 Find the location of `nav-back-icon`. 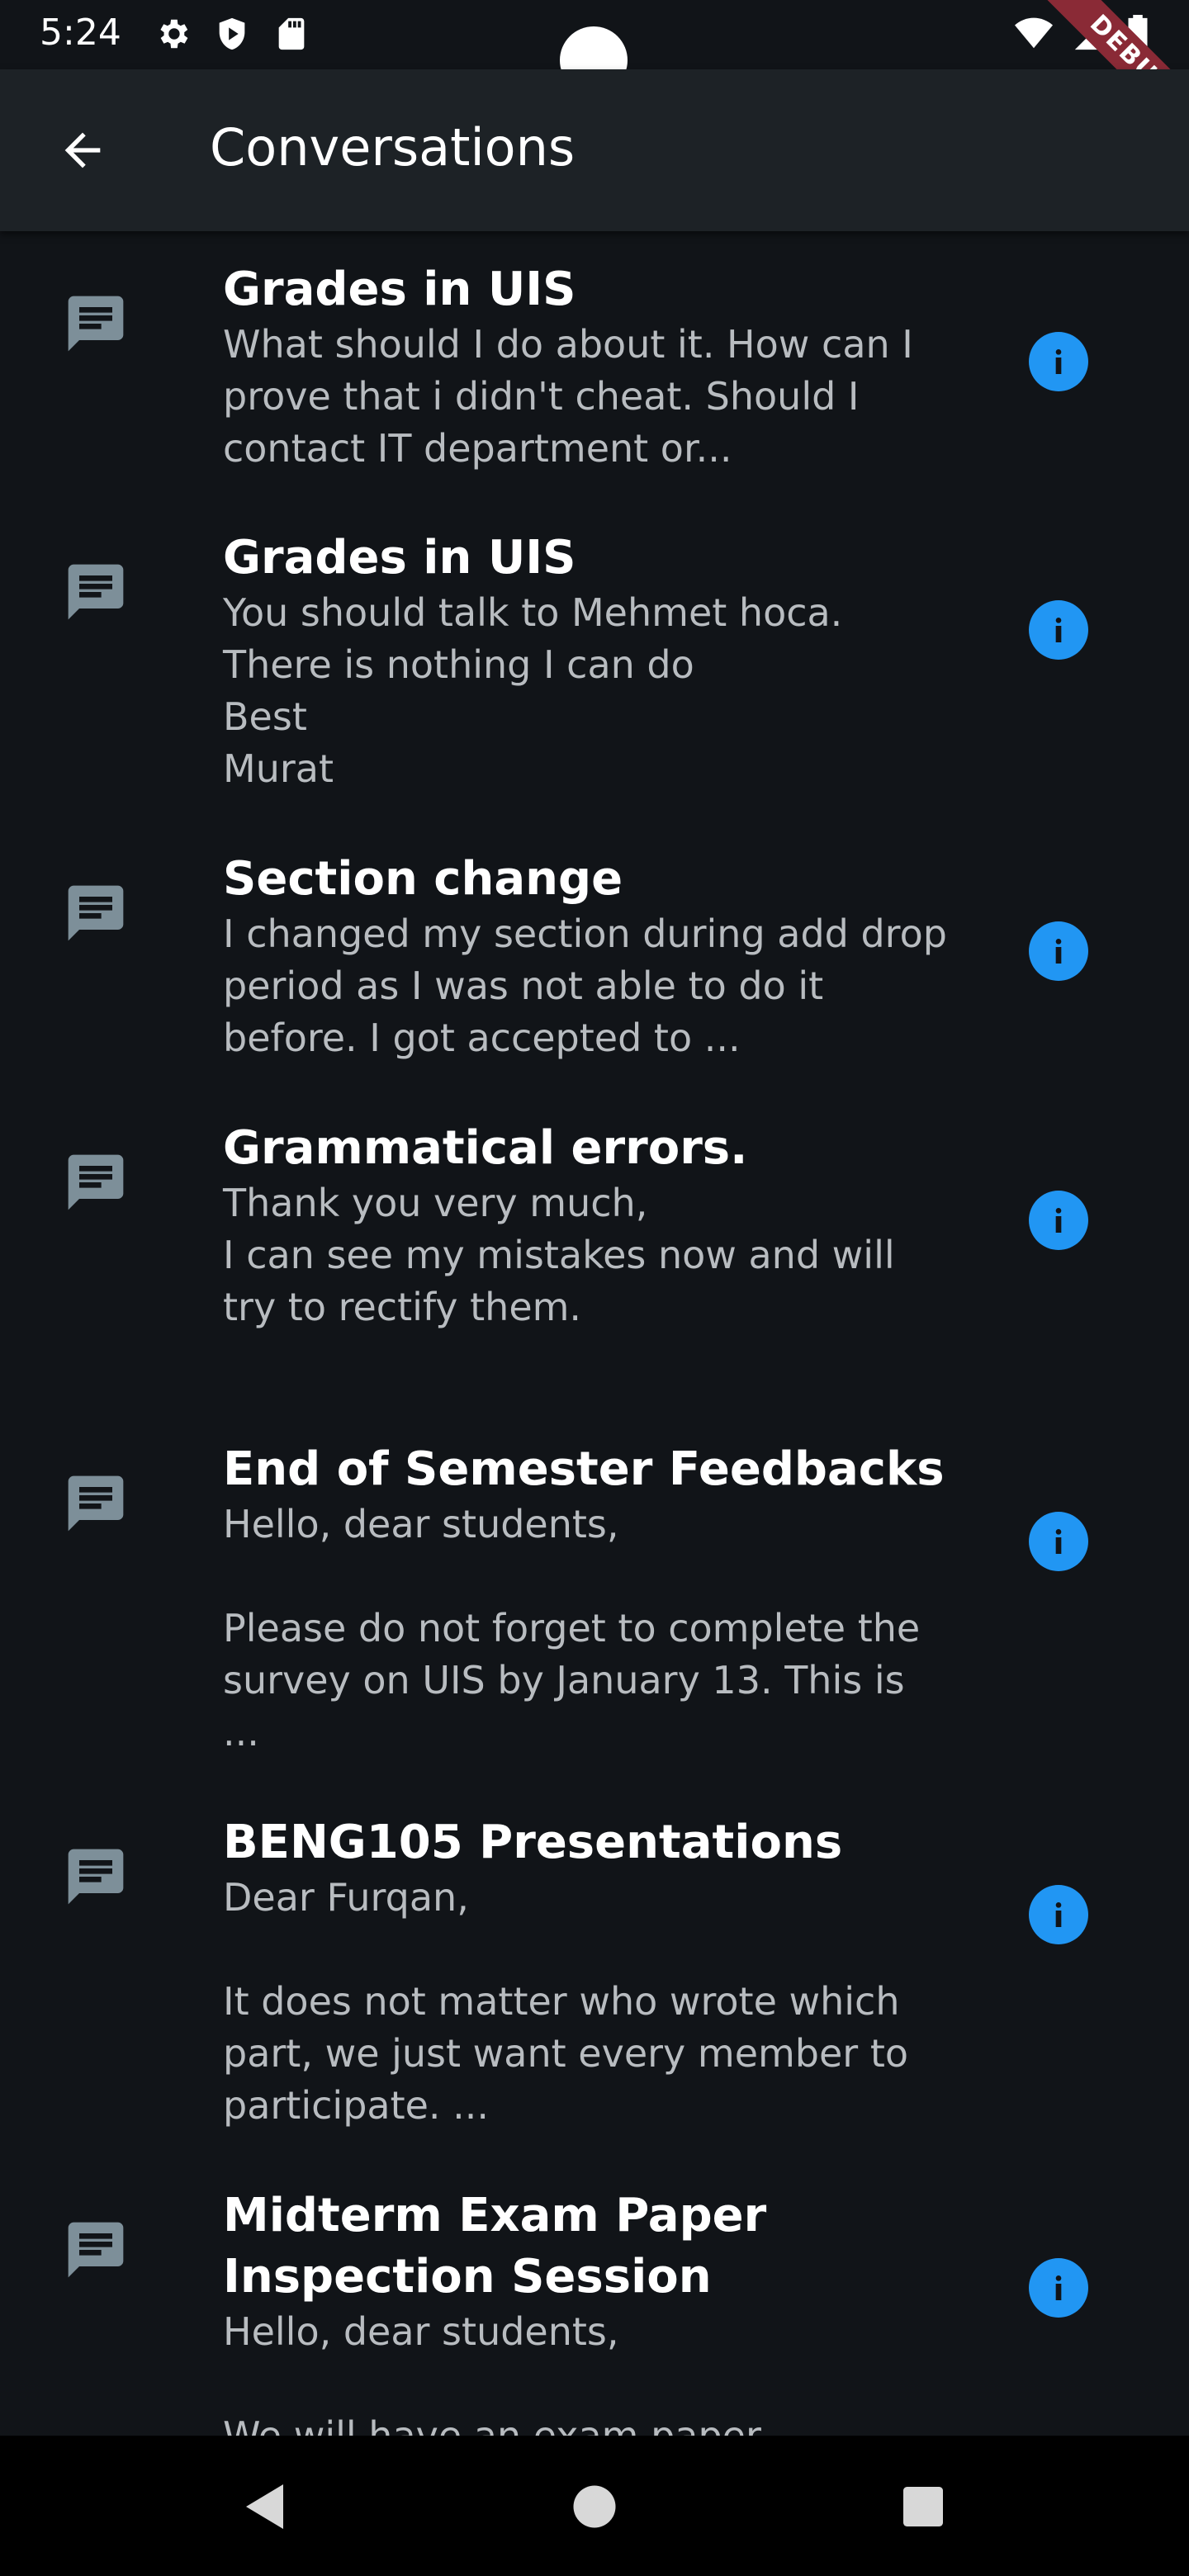

nav-back-icon is located at coordinates (266, 2506).